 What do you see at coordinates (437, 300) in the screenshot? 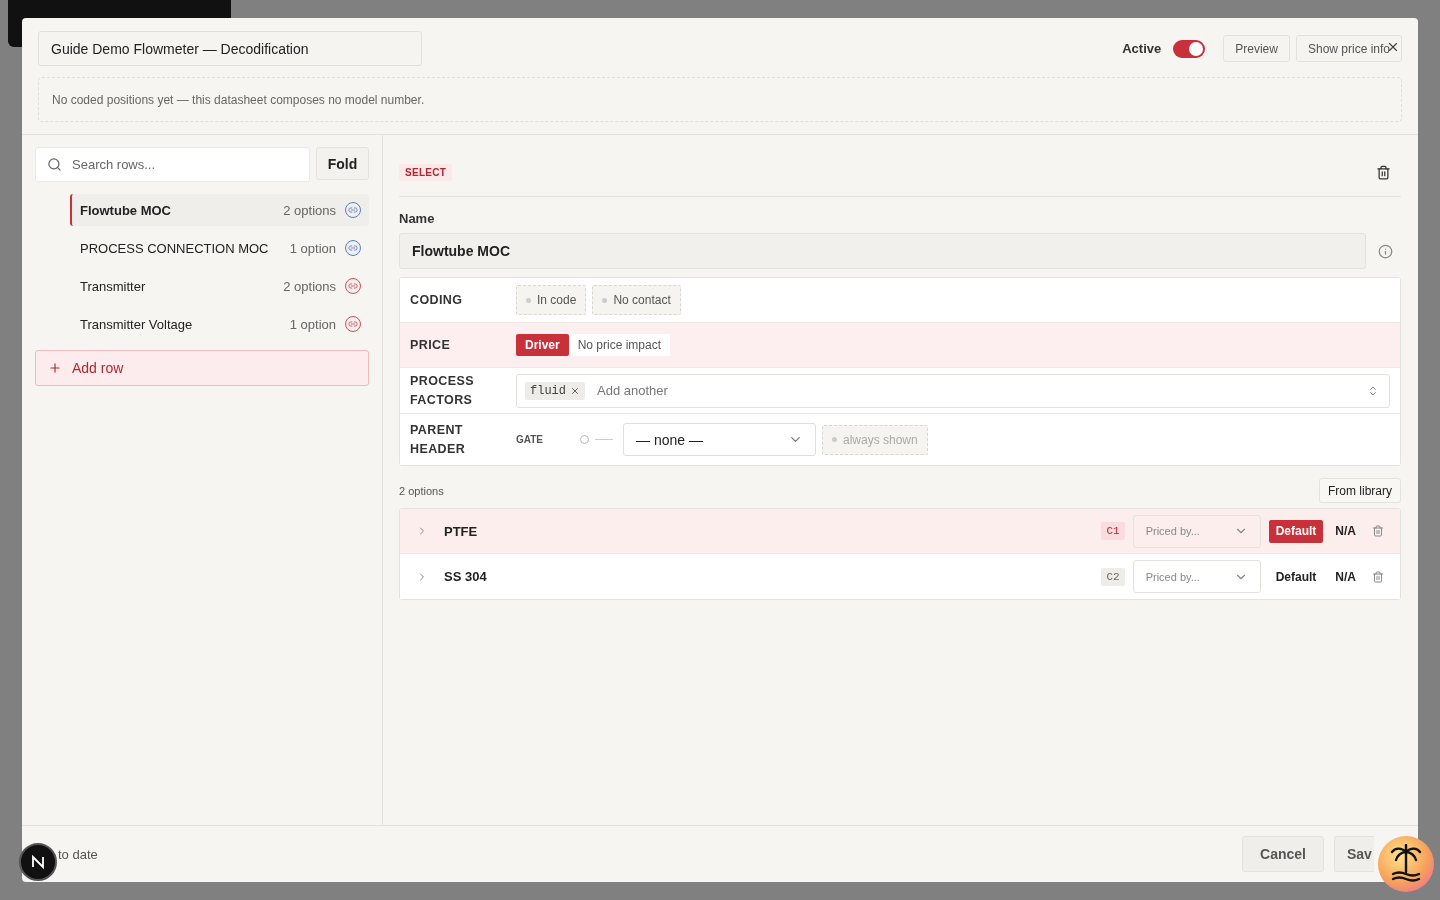
I see `property-label: CODING` at bounding box center [437, 300].